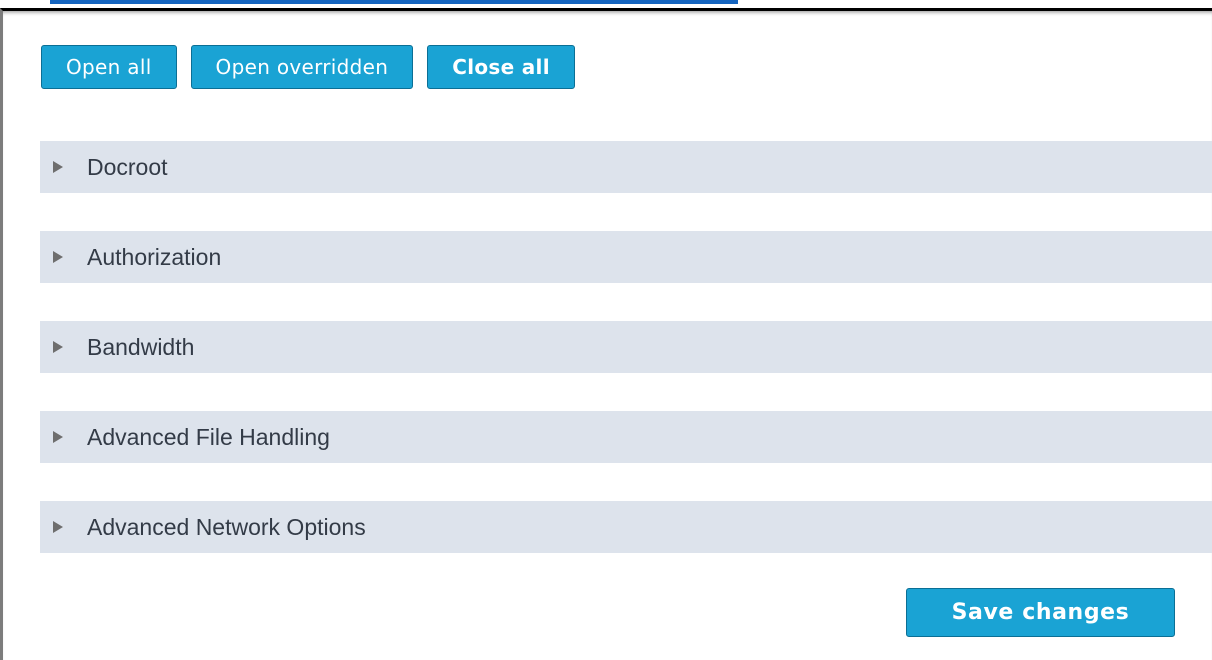  Describe the element at coordinates (501, 67) in the screenshot. I see `close-all-button: Close all` at that location.